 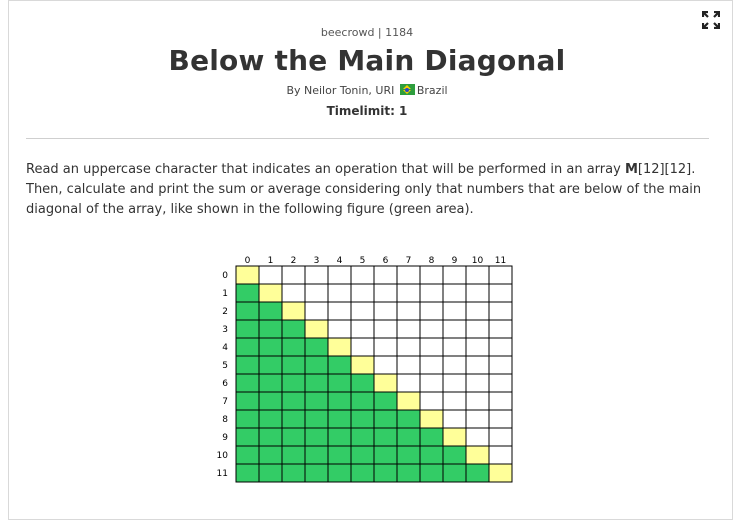 What do you see at coordinates (294, 261) in the screenshot?
I see `col-label: 2` at bounding box center [294, 261].